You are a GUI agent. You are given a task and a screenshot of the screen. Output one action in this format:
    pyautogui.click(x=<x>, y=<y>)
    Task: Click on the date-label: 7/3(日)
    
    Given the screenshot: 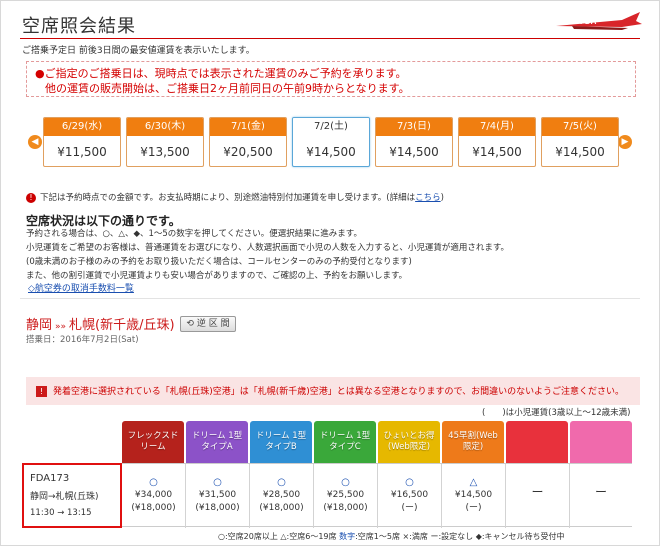 What is the action you would take?
    pyautogui.click(x=414, y=127)
    